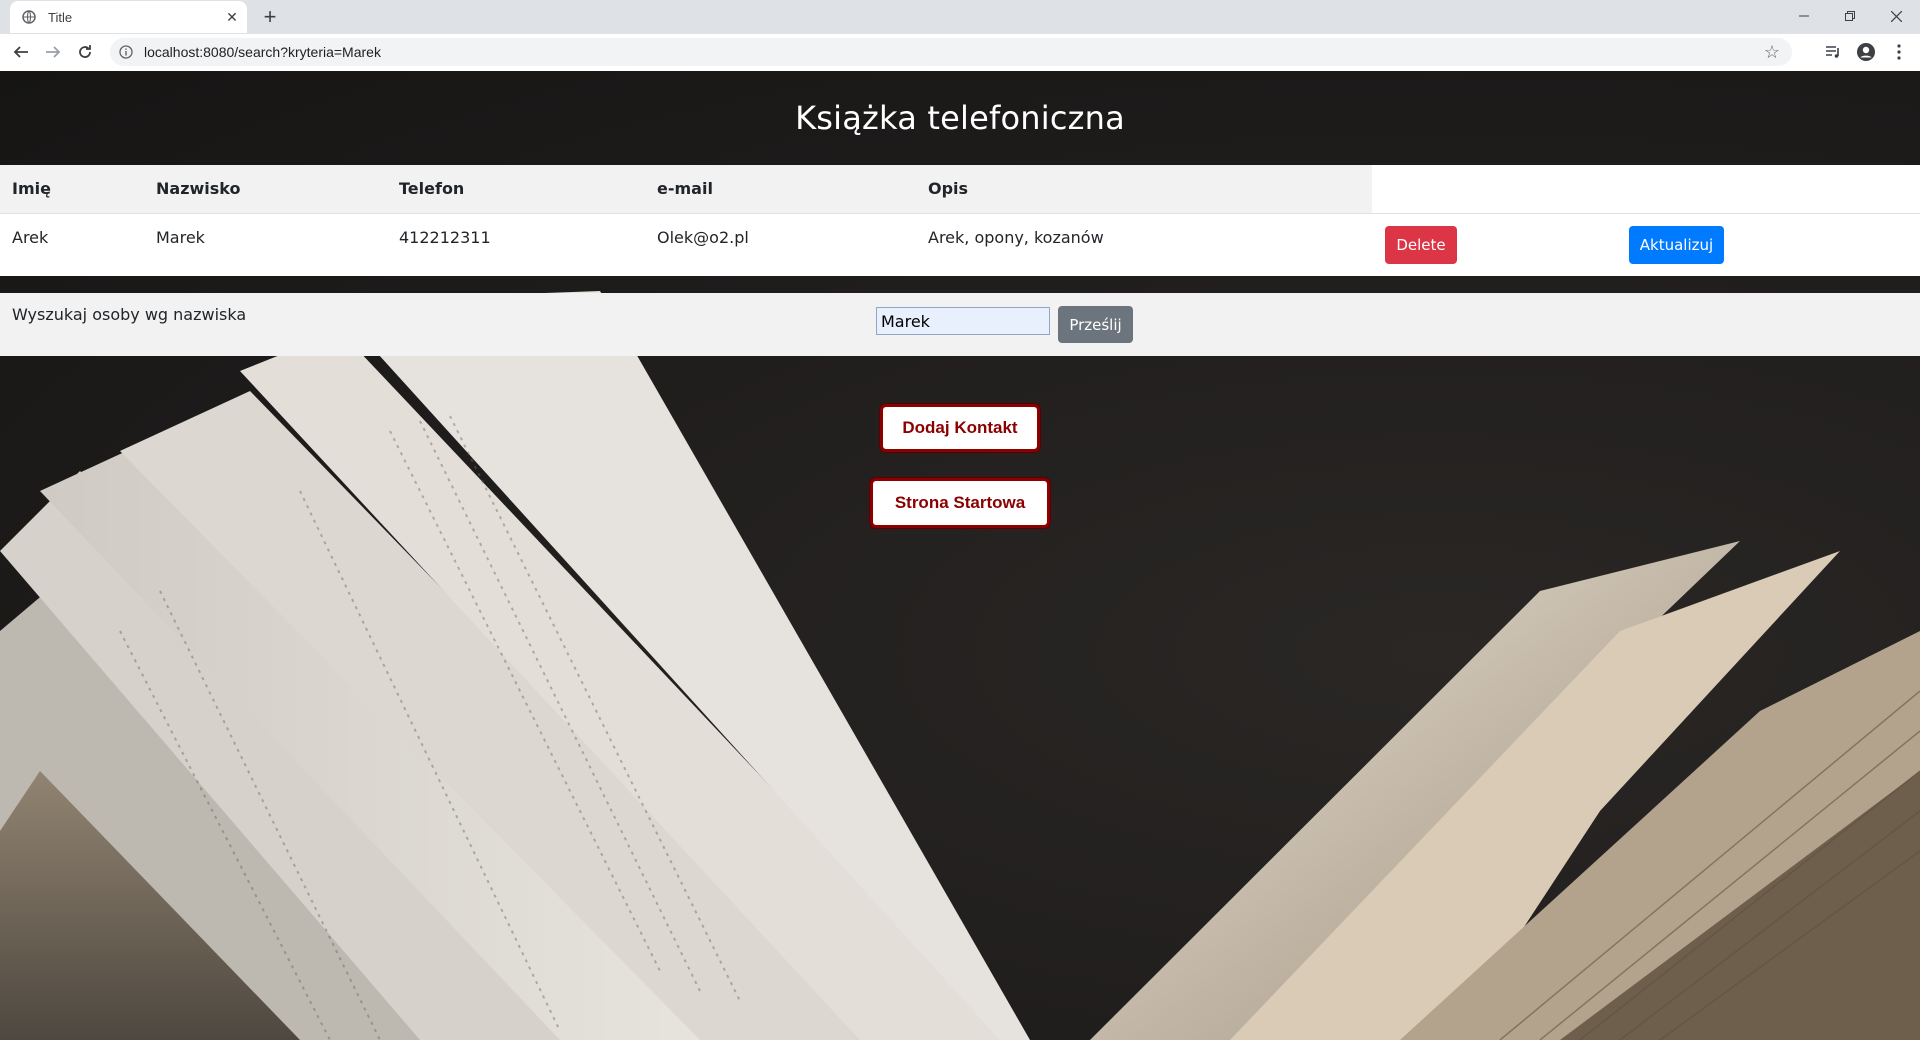 The width and height of the screenshot is (1920, 1040). Describe the element at coordinates (129, 314) in the screenshot. I see `search-label: Wyszukaj osoby wg nazwiska` at that location.